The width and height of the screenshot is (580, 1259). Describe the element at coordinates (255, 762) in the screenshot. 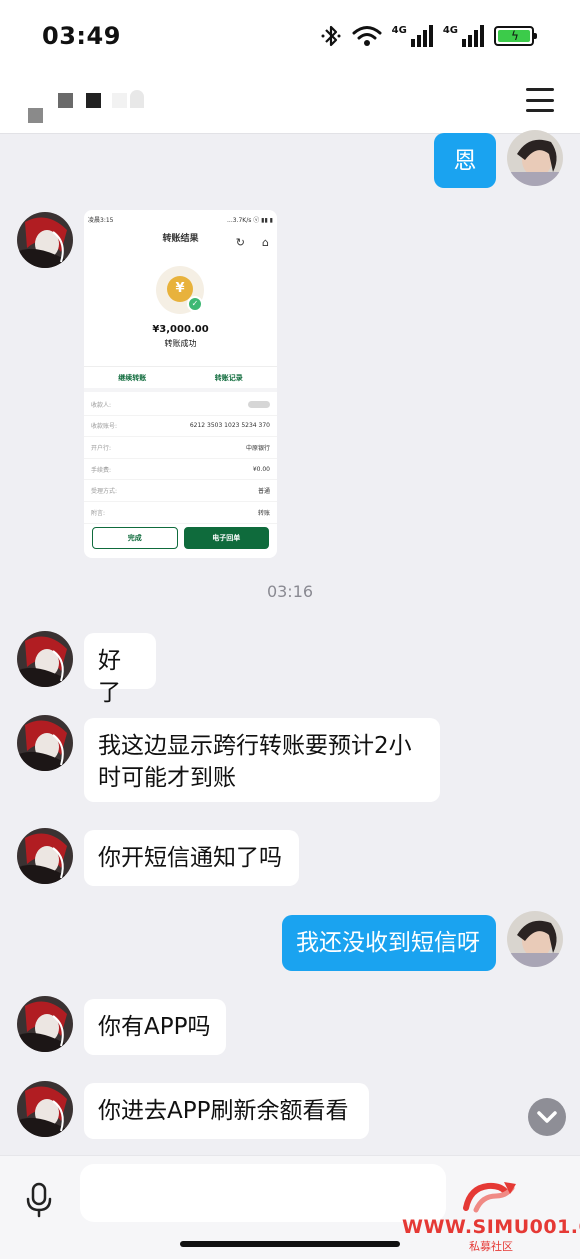

I see `message-text: 我这边显示跨行转账要预计2小时可能才到账` at that location.